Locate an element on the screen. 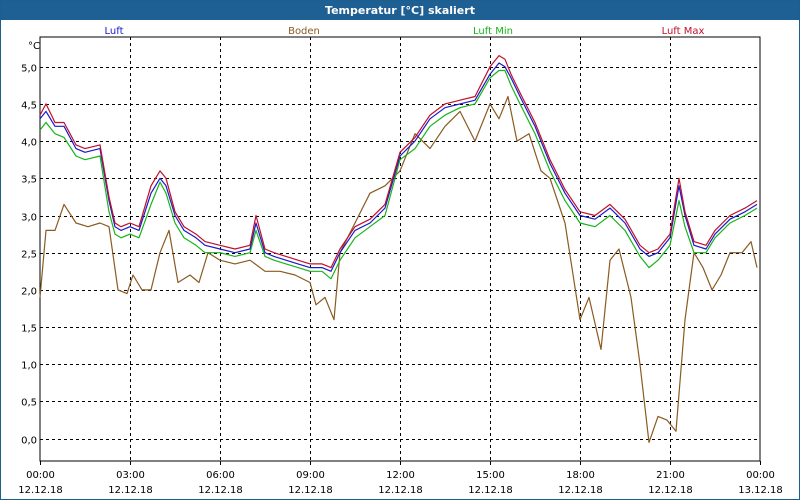  x-tick-time-label: 09:00 is located at coordinates (310, 475).